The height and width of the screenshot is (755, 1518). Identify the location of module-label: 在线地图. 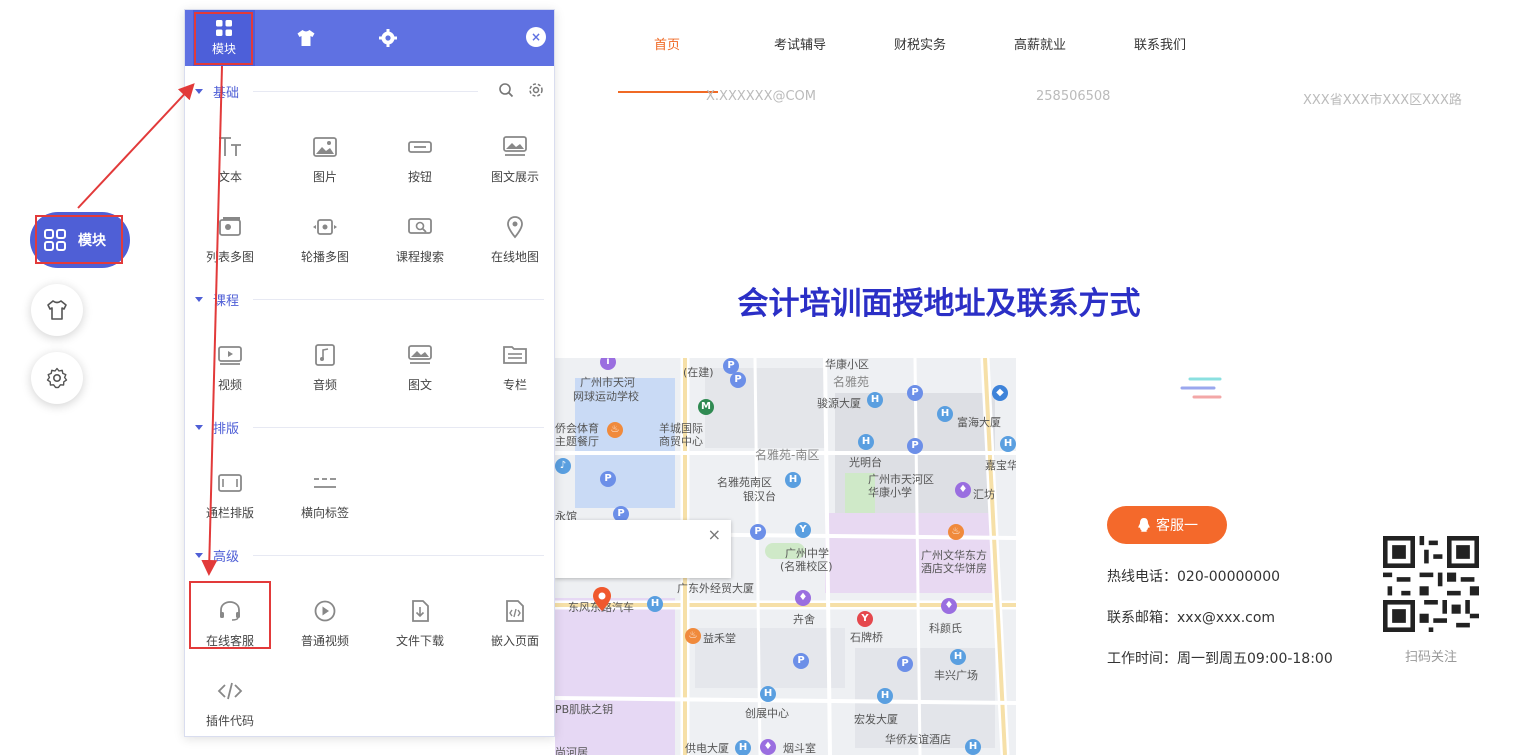
(514, 257).